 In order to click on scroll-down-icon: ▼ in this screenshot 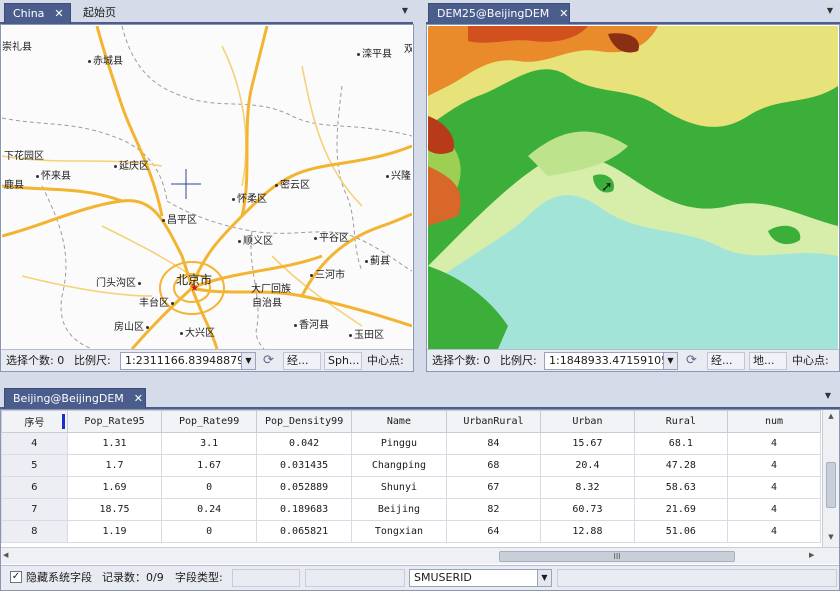, I will do `click(831, 539)`.